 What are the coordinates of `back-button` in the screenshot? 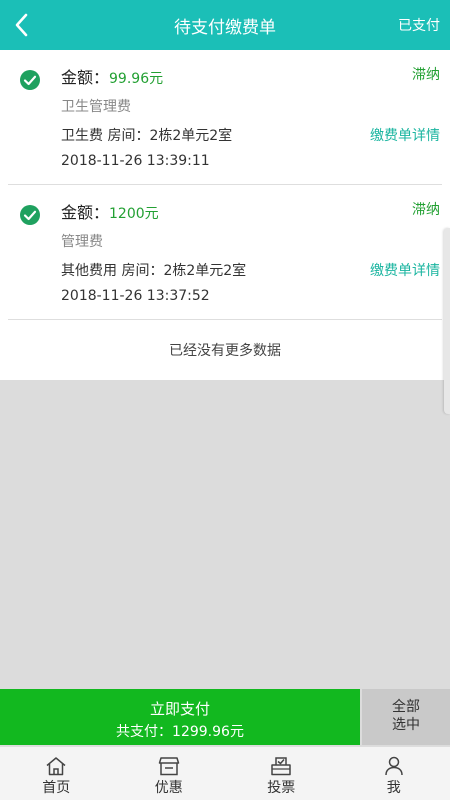 It's located at (21, 25).